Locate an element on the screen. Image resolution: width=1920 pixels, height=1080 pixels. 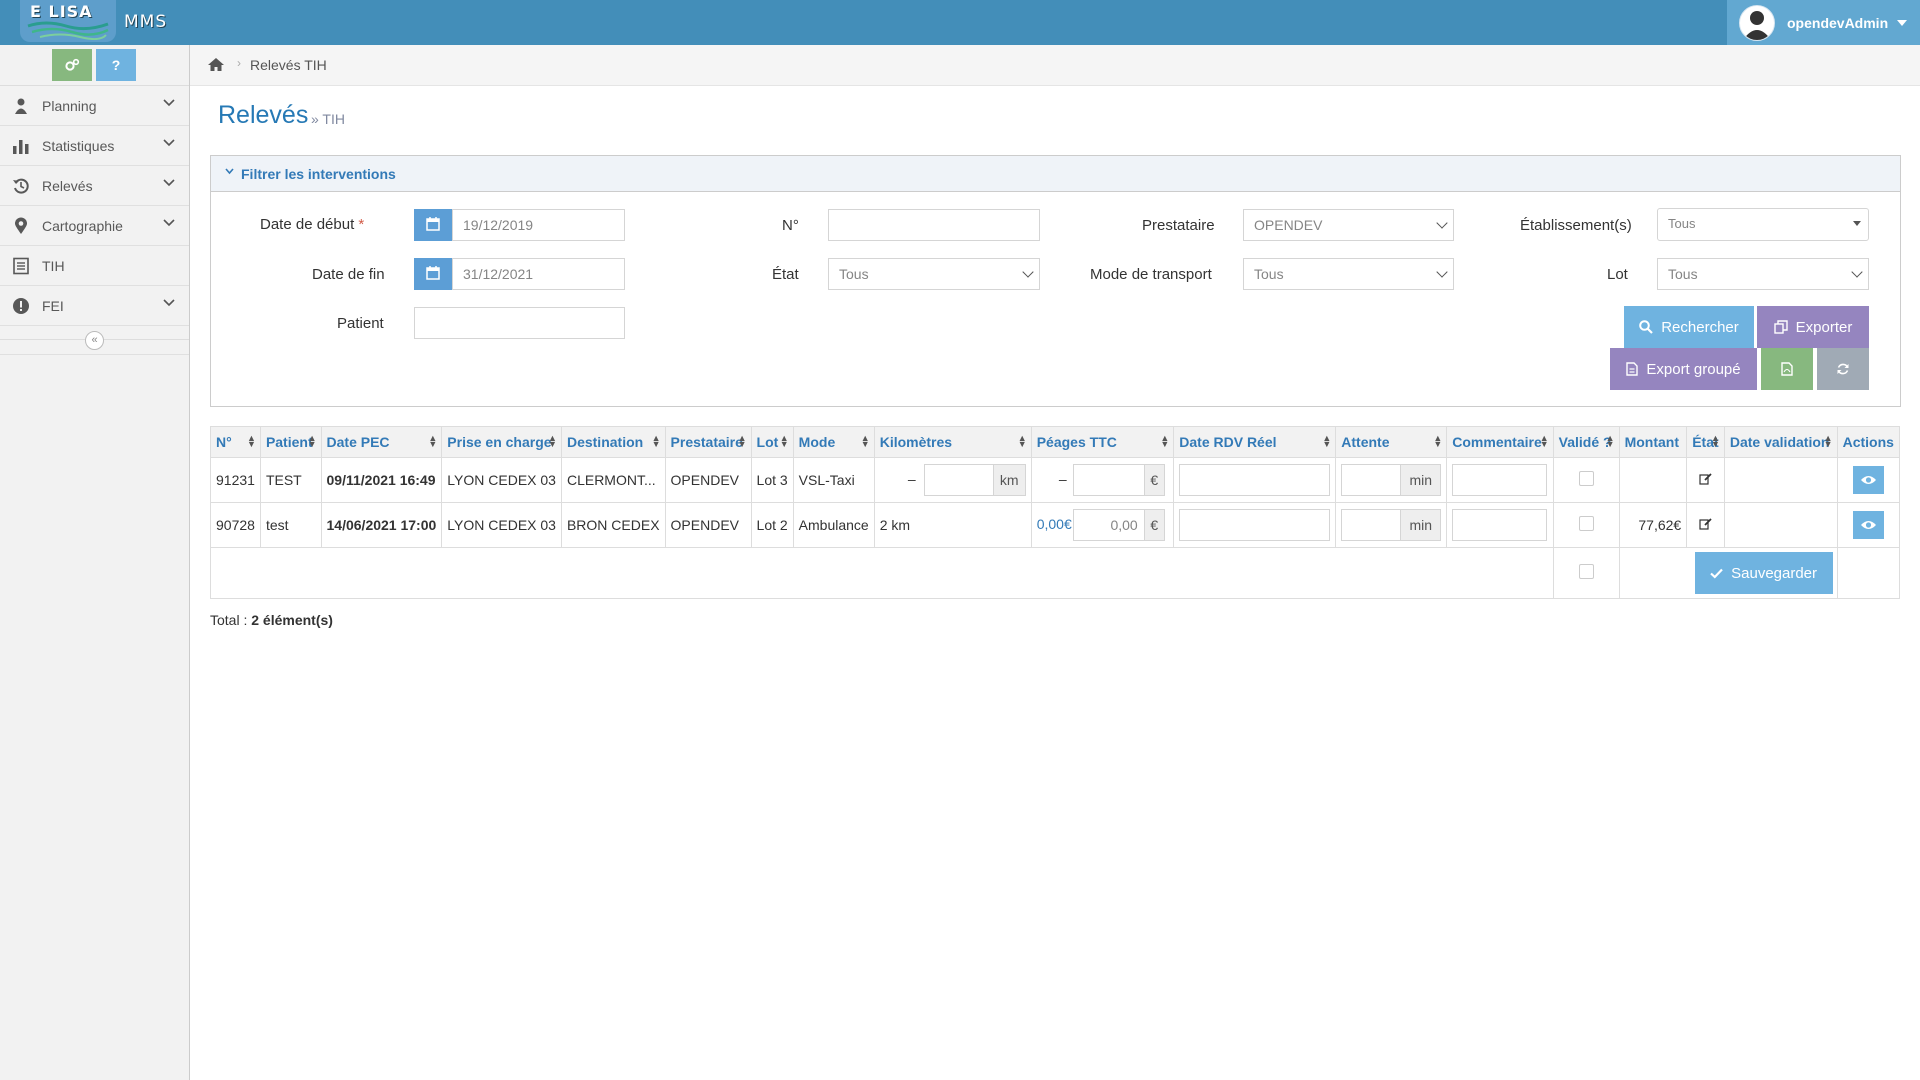
collapse-sidebar-icon: « is located at coordinates (94, 340).